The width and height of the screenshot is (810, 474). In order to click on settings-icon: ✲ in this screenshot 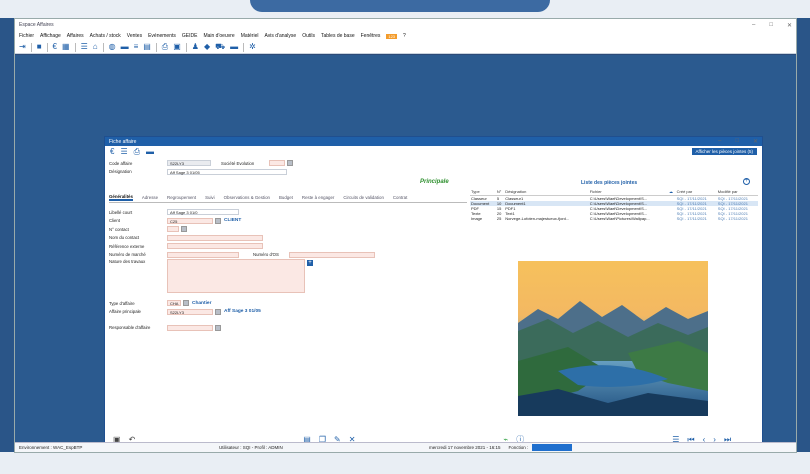, I will do `click(252, 47)`.